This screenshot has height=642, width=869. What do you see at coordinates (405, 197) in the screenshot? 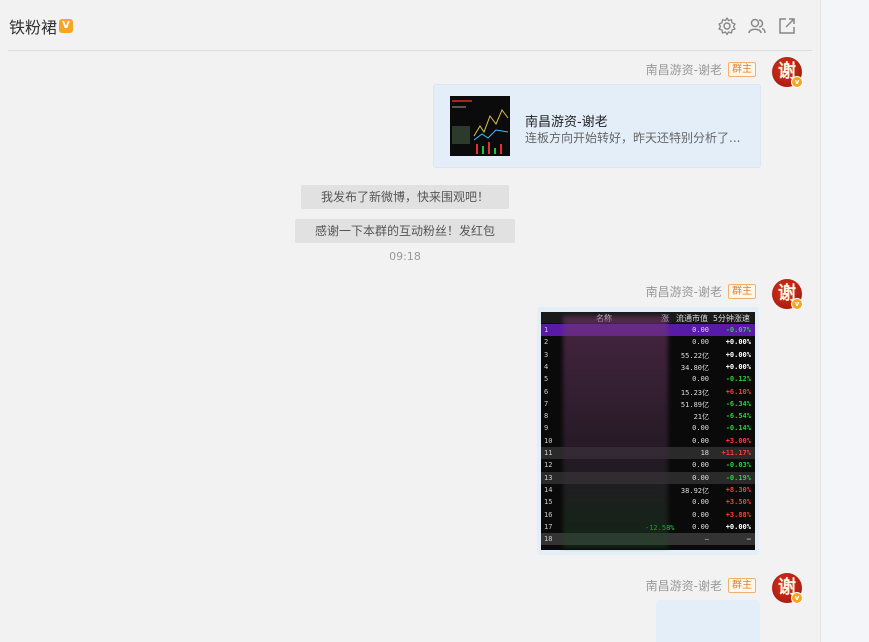
I see `system-message: 我发布了新微博，快来围观吧！` at bounding box center [405, 197].